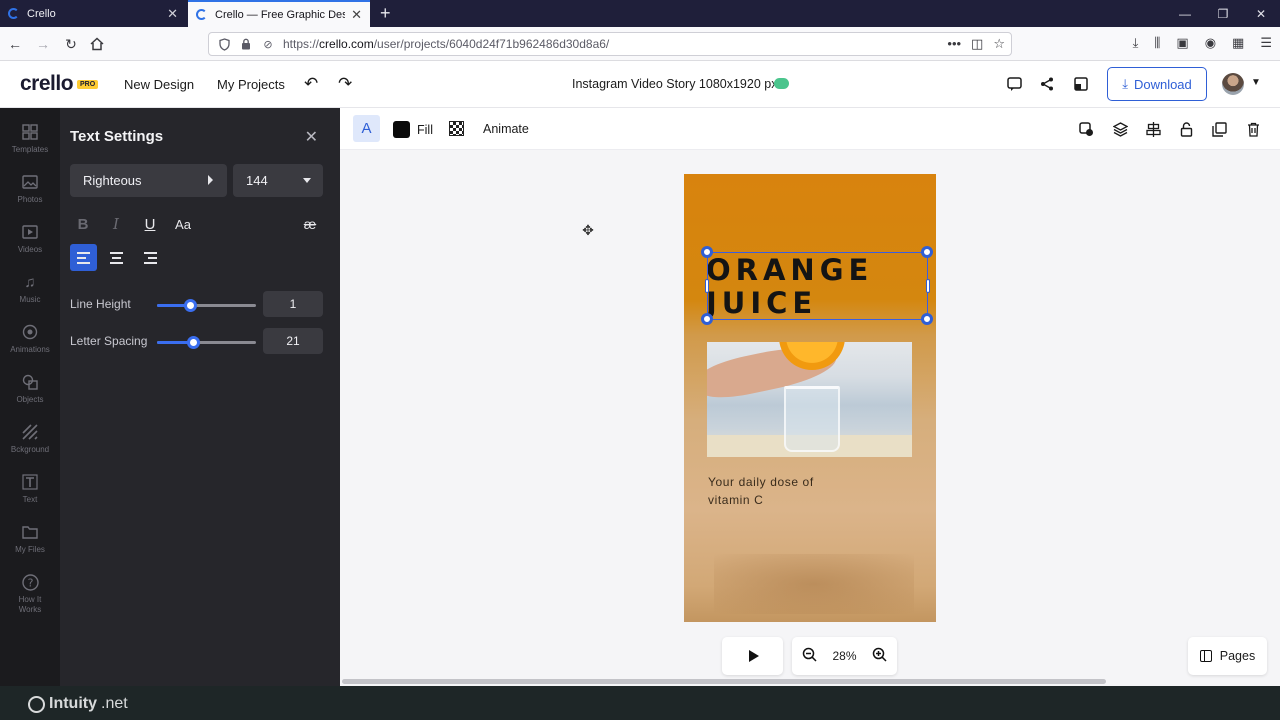 This screenshot has width=1280, height=720. Describe the element at coordinates (47, 84) in the screenshot. I see `crello-logo: crello` at that location.